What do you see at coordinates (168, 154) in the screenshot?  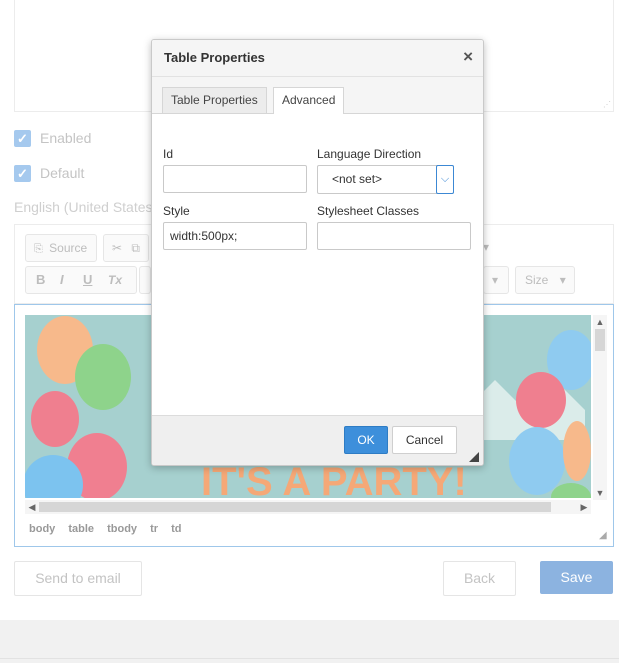 I see `id-label: Id` at bounding box center [168, 154].